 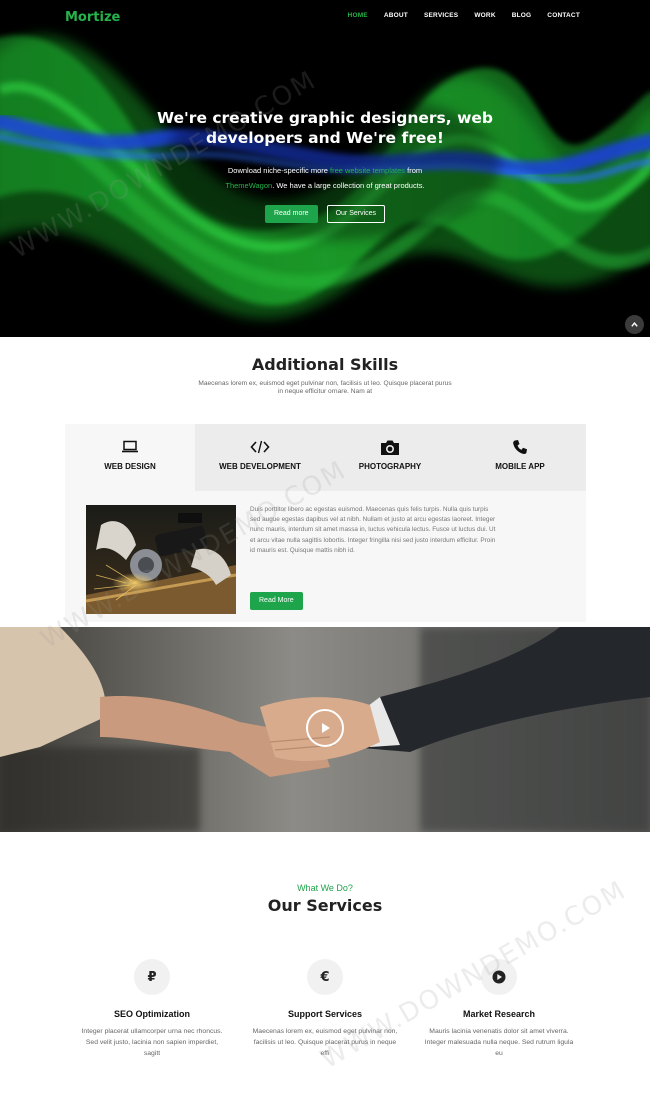 What do you see at coordinates (325, 138) in the screenshot?
I see `hero-heading-line2: developers and We're free!` at bounding box center [325, 138].